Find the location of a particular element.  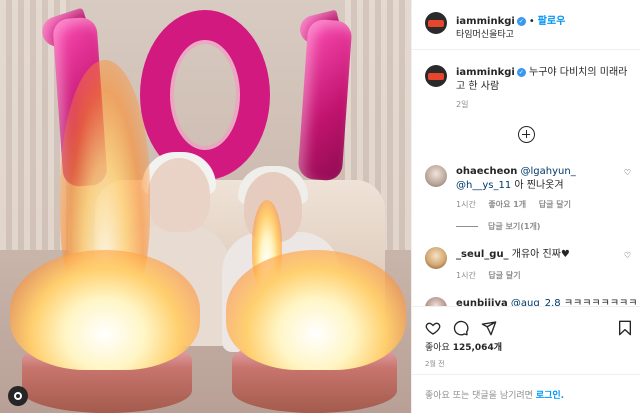

comment-mention: @lgahyun_ is located at coordinates (548, 171).